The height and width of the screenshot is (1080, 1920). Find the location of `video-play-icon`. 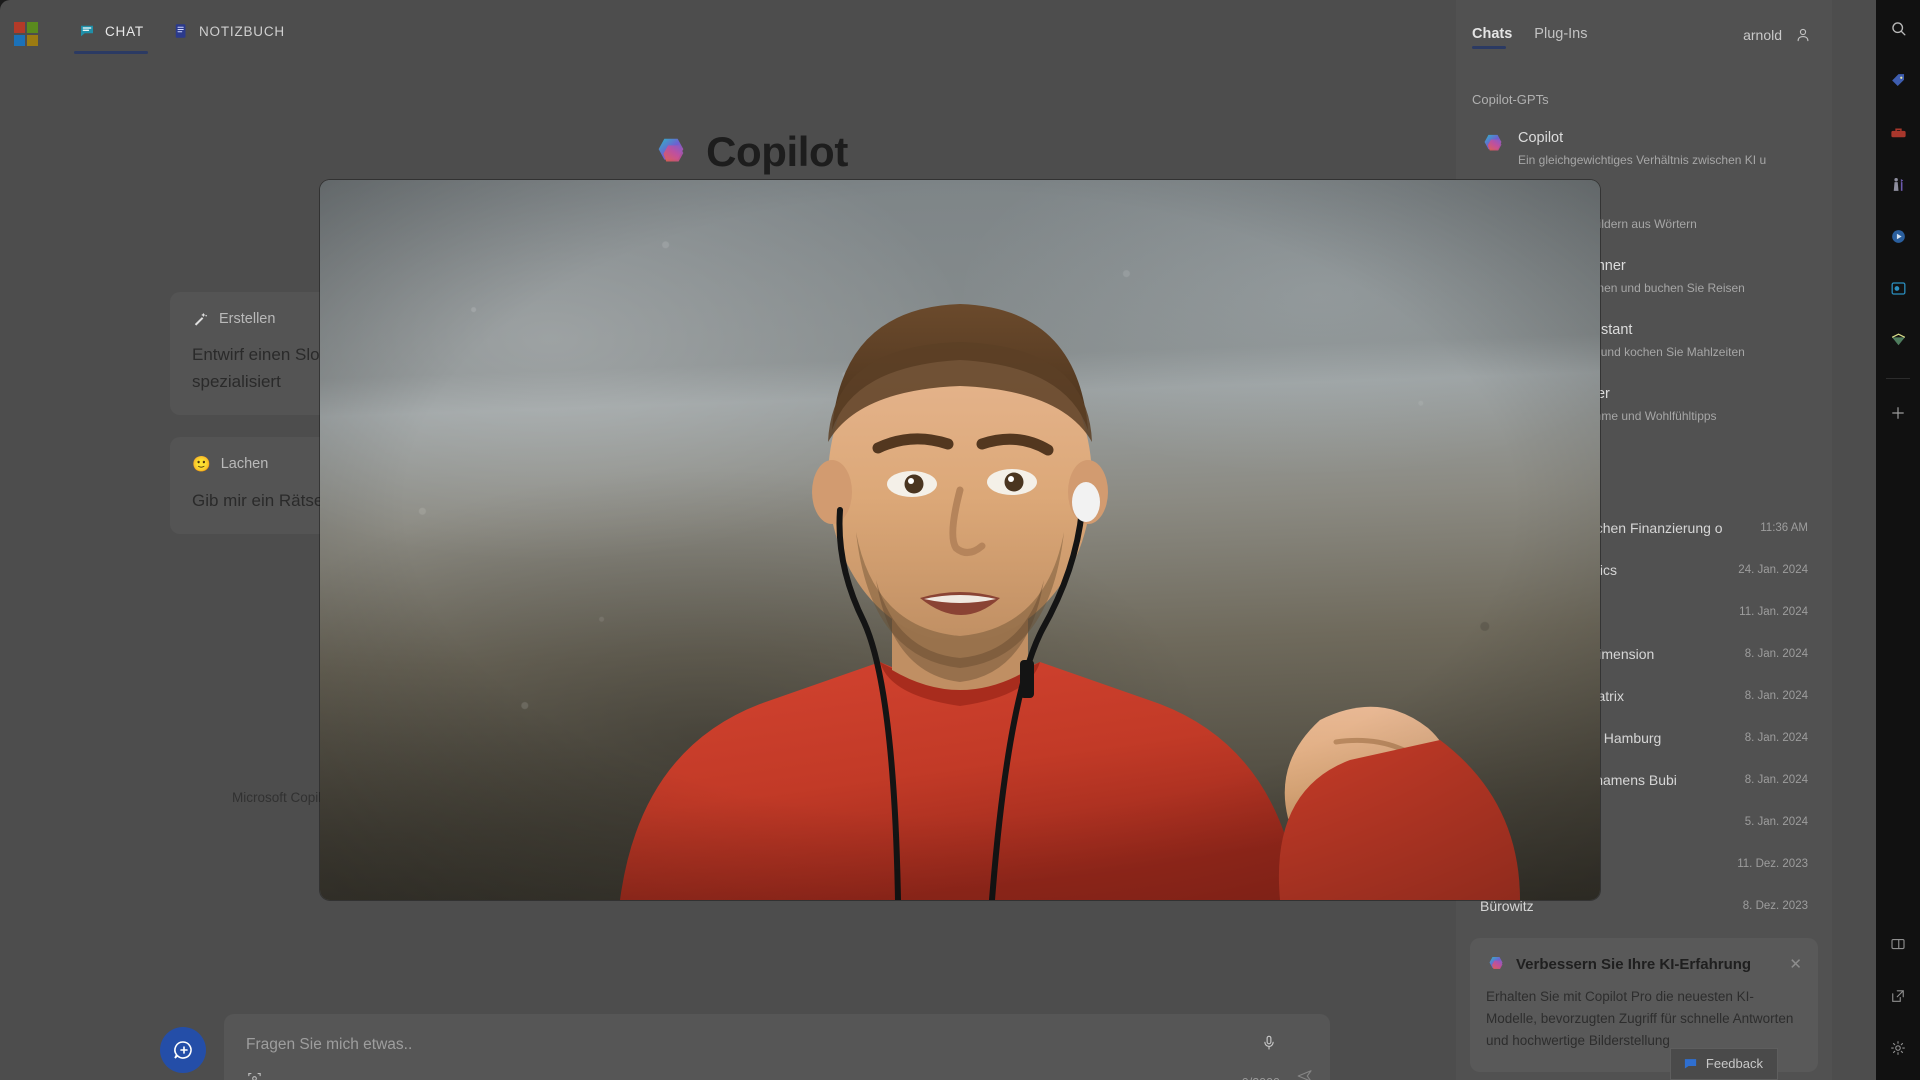

video-play-icon is located at coordinates (1898, 236).